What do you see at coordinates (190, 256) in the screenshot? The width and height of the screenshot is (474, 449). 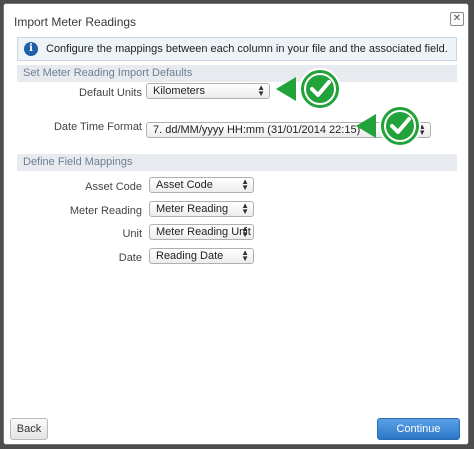 I see `date-value: Reading Date` at bounding box center [190, 256].